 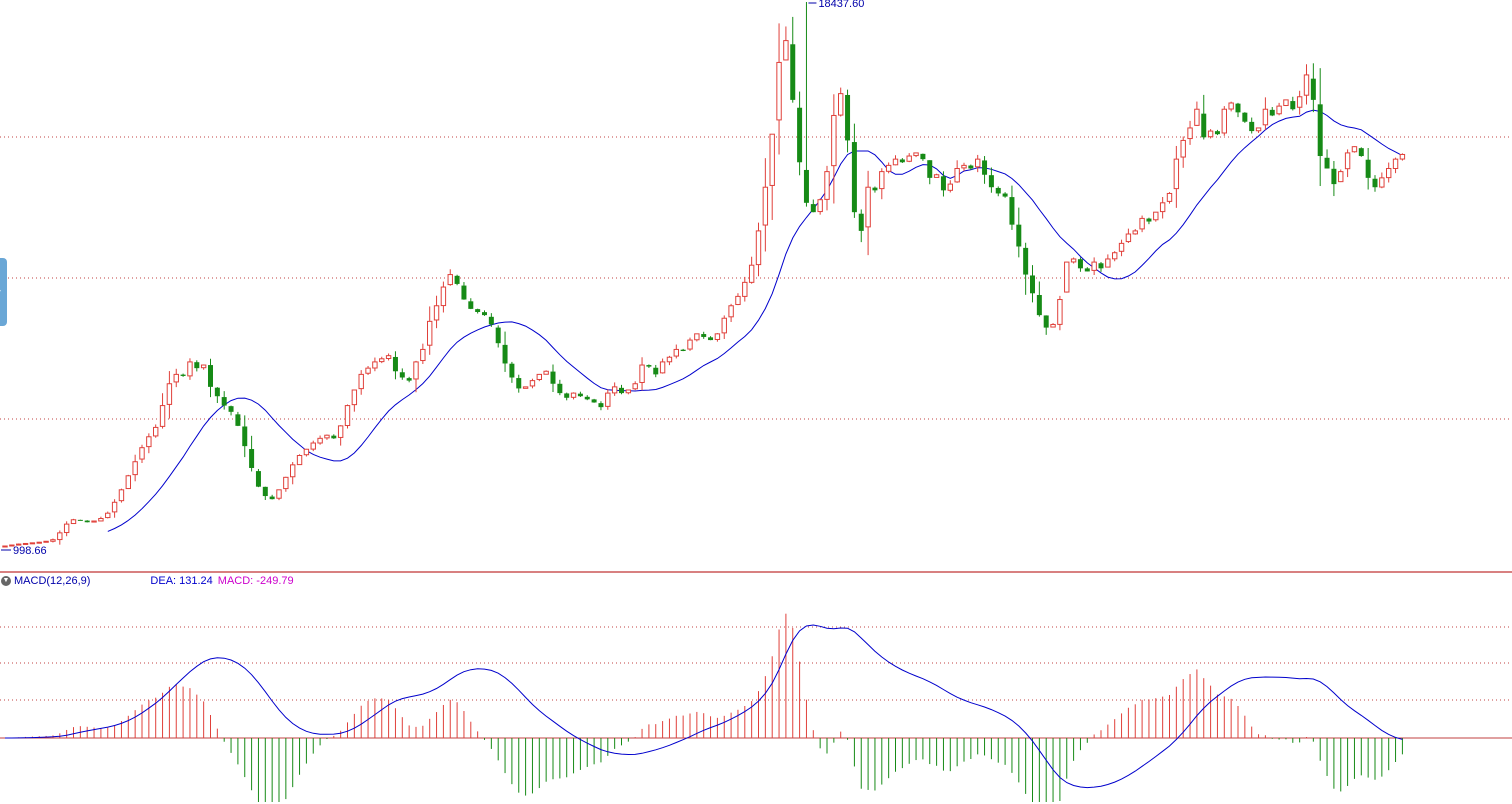 I want to click on side-panel-toggle: ›, so click(x=3, y=292).